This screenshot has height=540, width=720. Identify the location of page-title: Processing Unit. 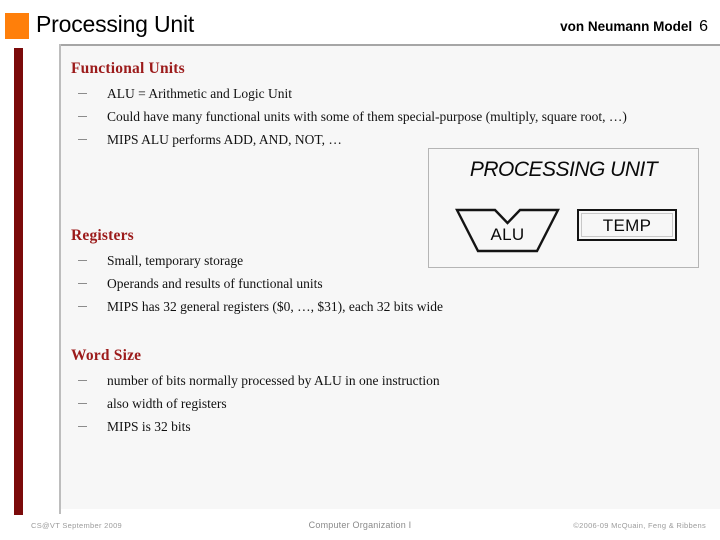
(115, 24).